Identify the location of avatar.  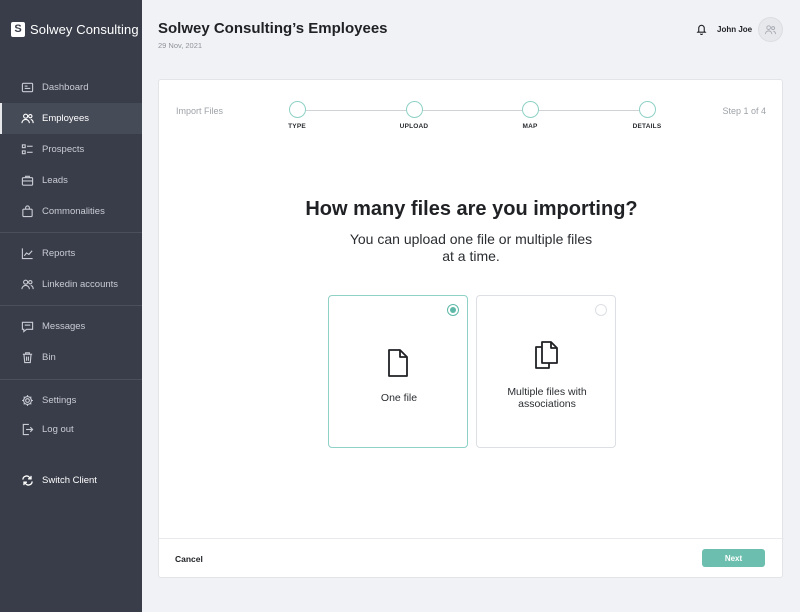
(770, 29).